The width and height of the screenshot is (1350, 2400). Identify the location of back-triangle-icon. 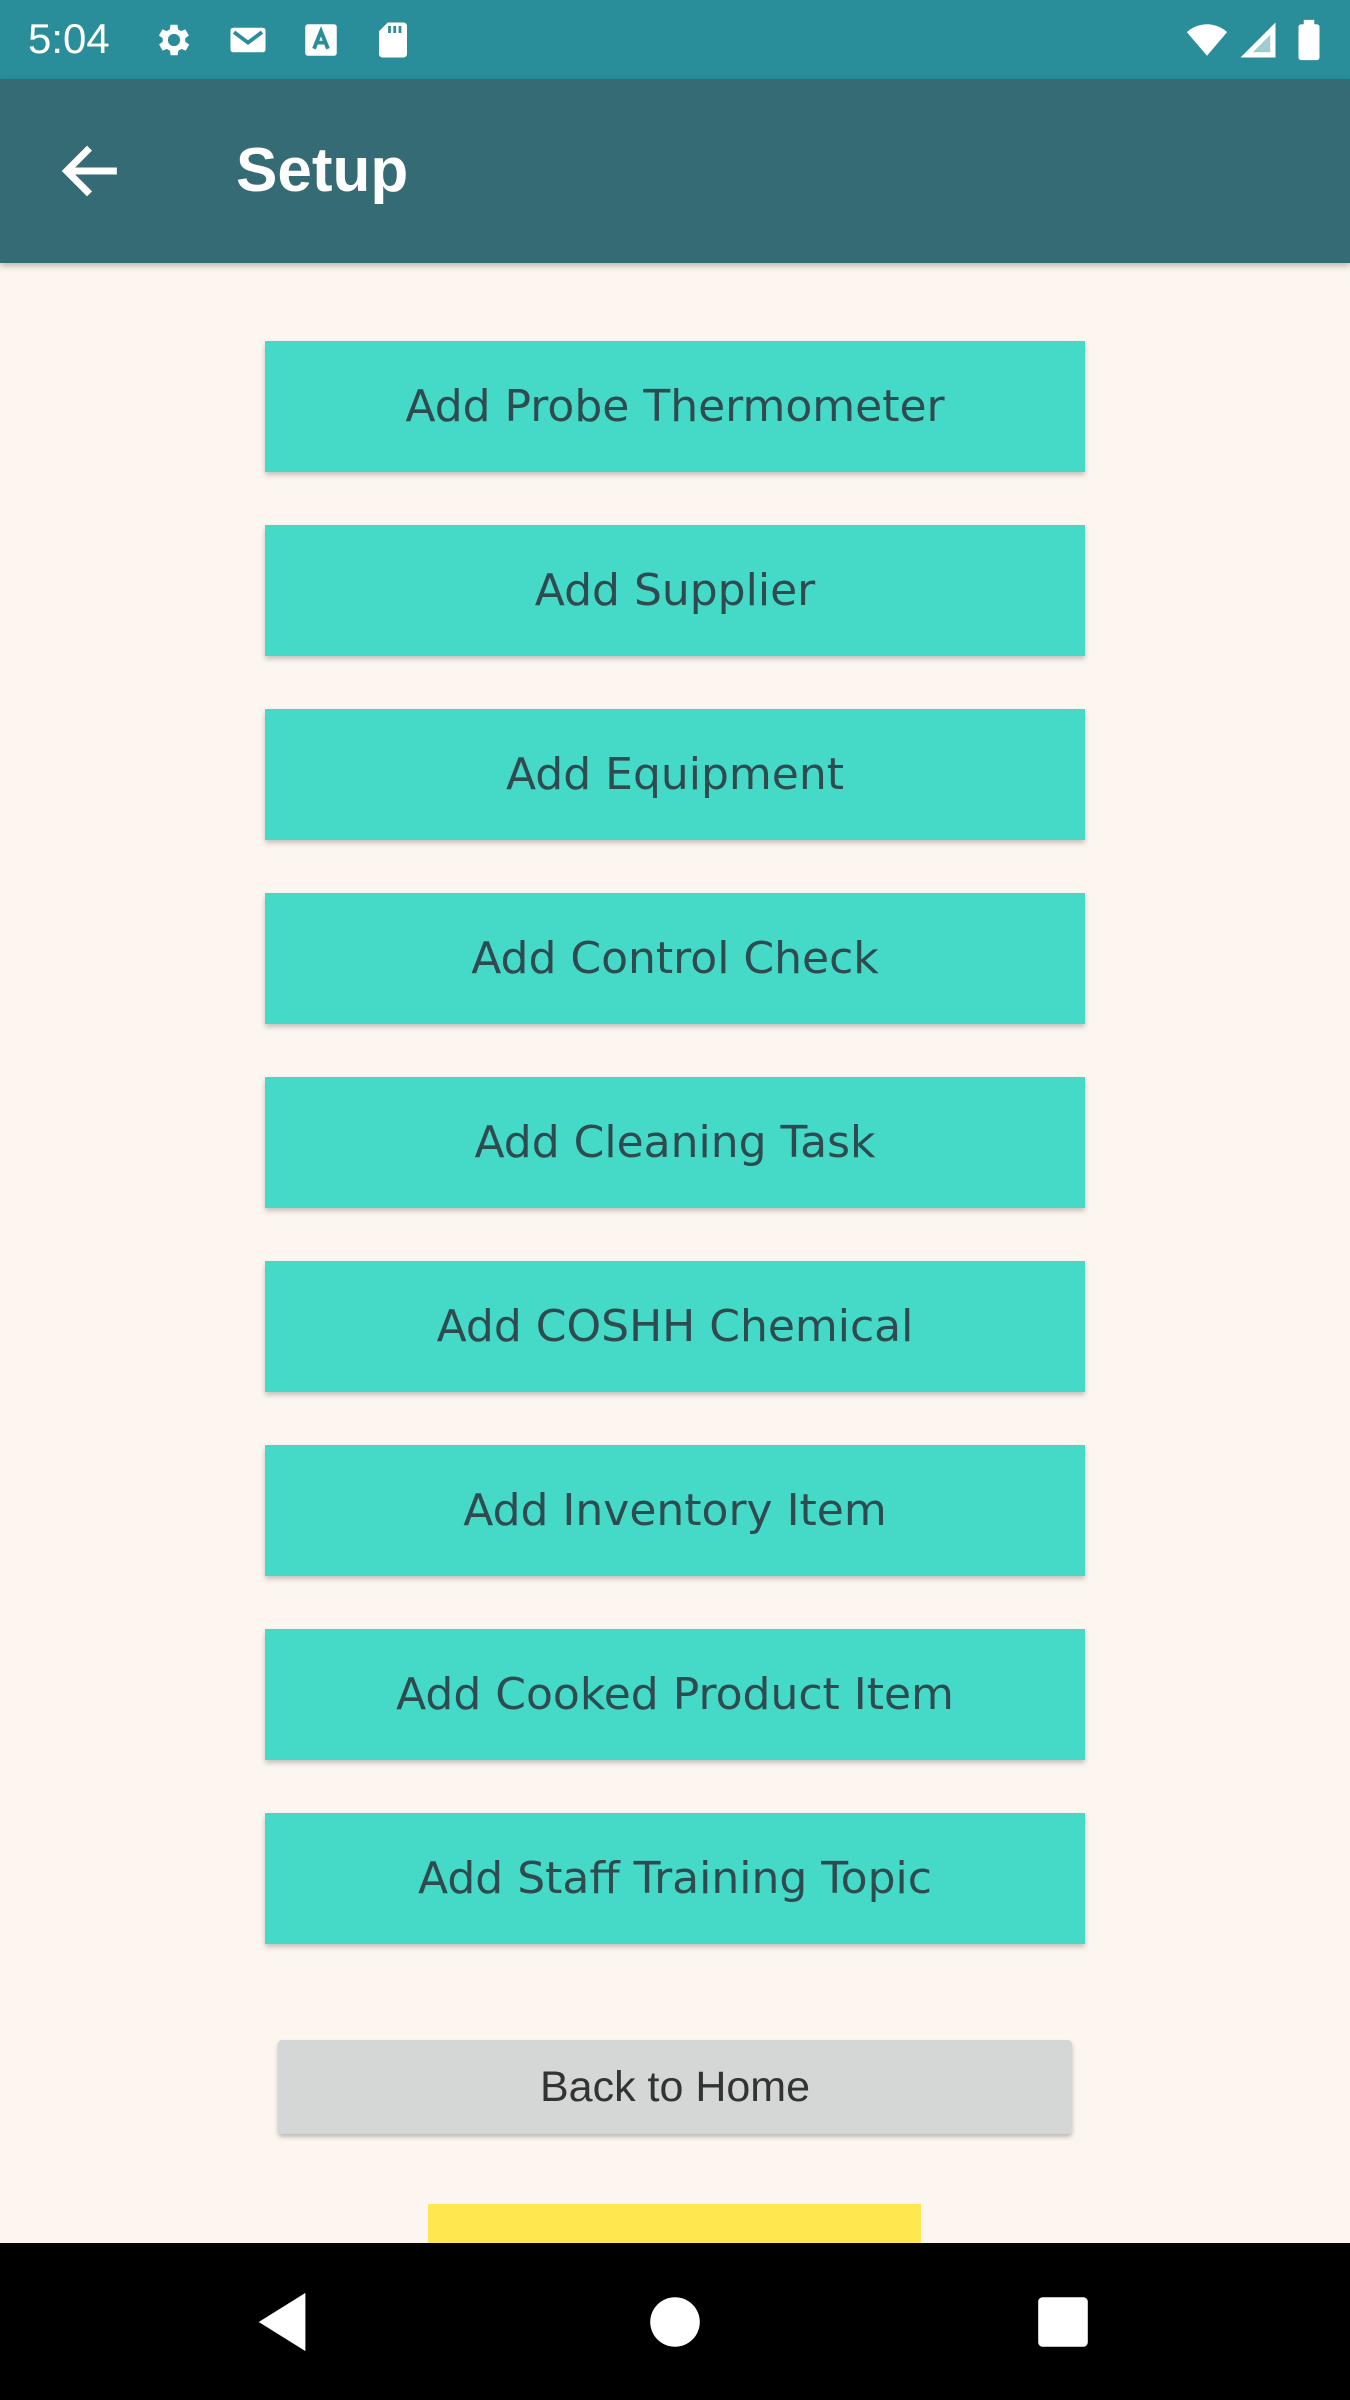
(285, 2322).